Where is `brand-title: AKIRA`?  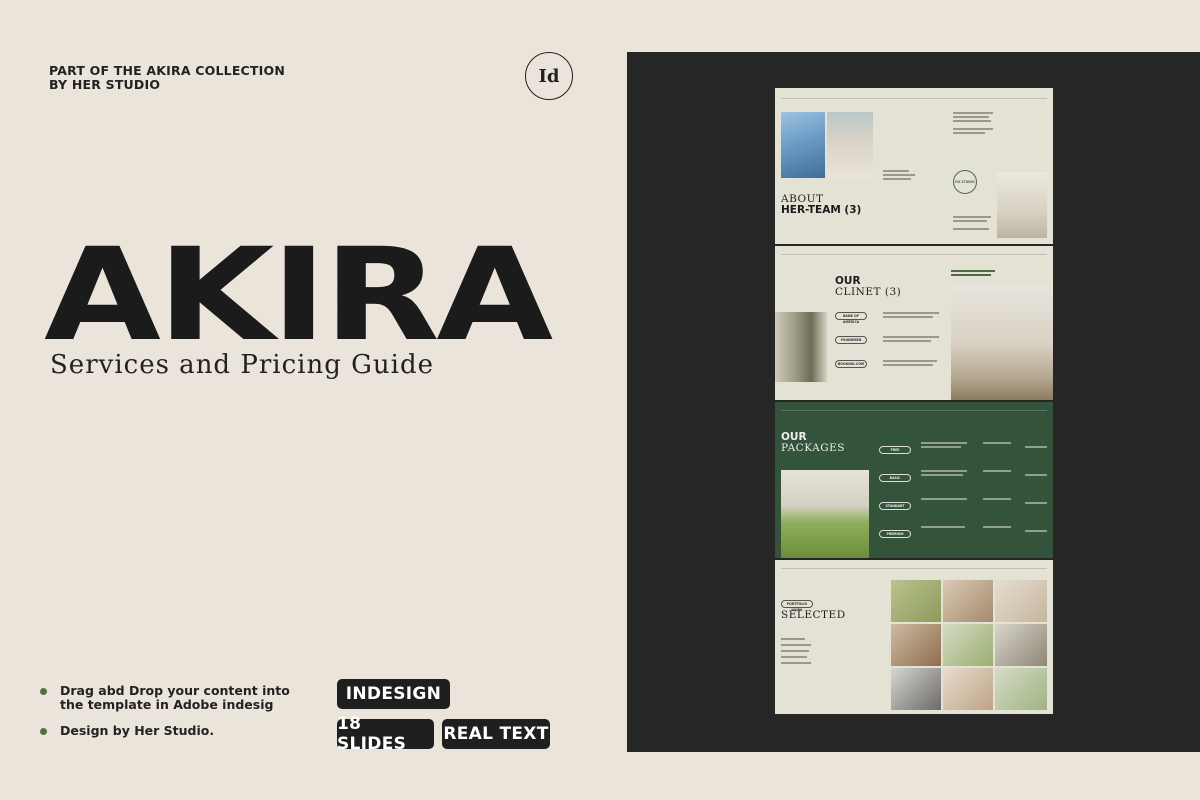 brand-title: AKIRA is located at coordinates (298, 295).